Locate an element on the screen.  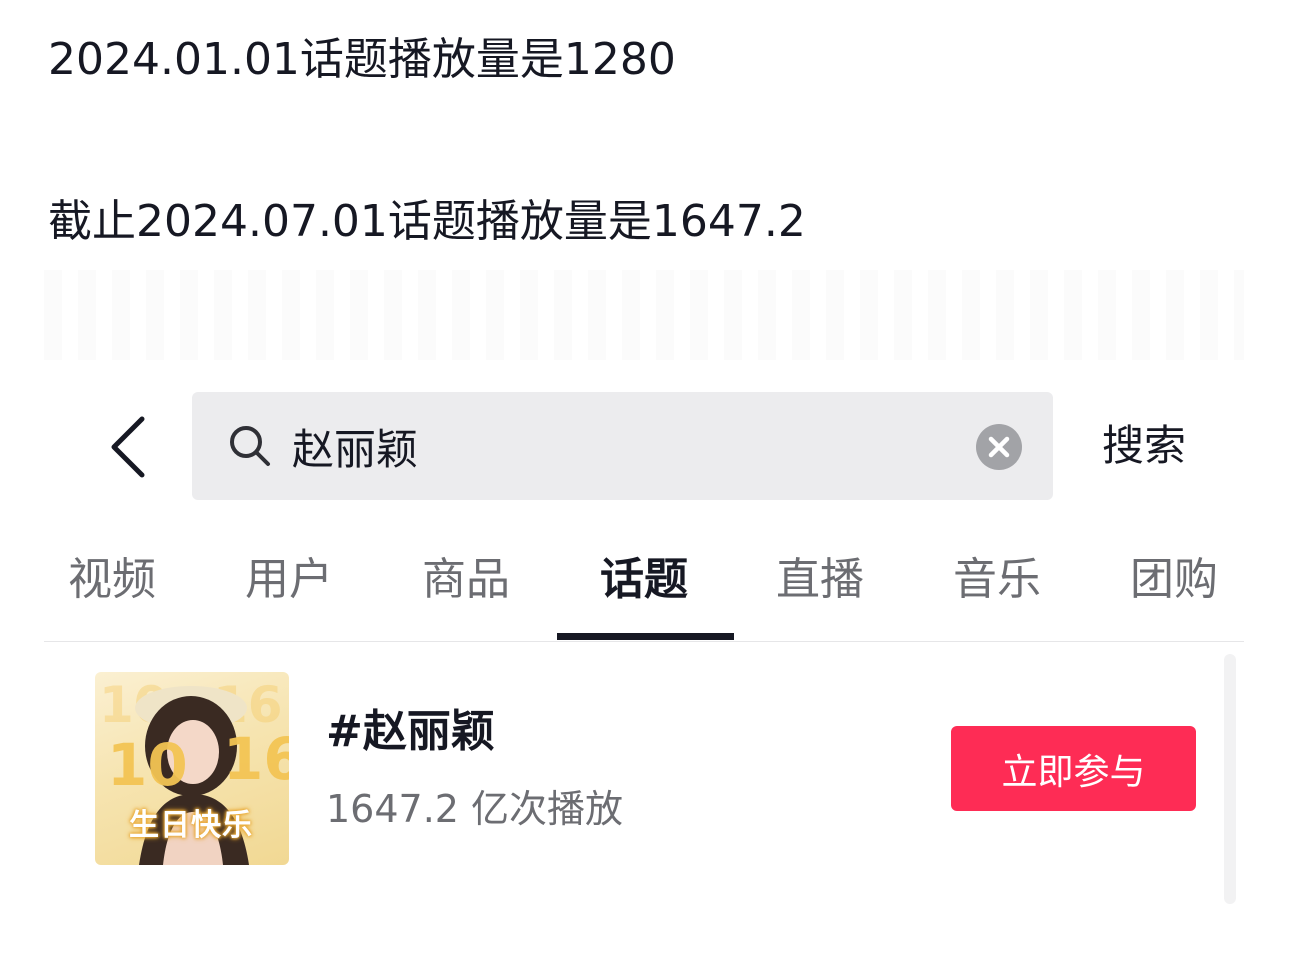
topic-view-count: 1647.2 亿次播放 is located at coordinates (475, 809).